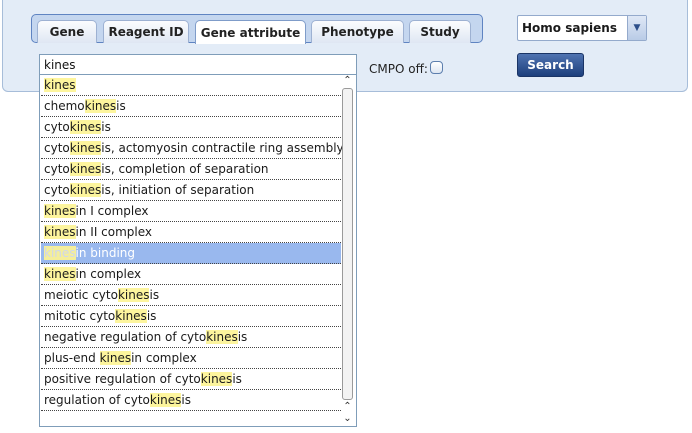  Describe the element at coordinates (398, 69) in the screenshot. I see `cmpo-label: CMPO off:` at that location.